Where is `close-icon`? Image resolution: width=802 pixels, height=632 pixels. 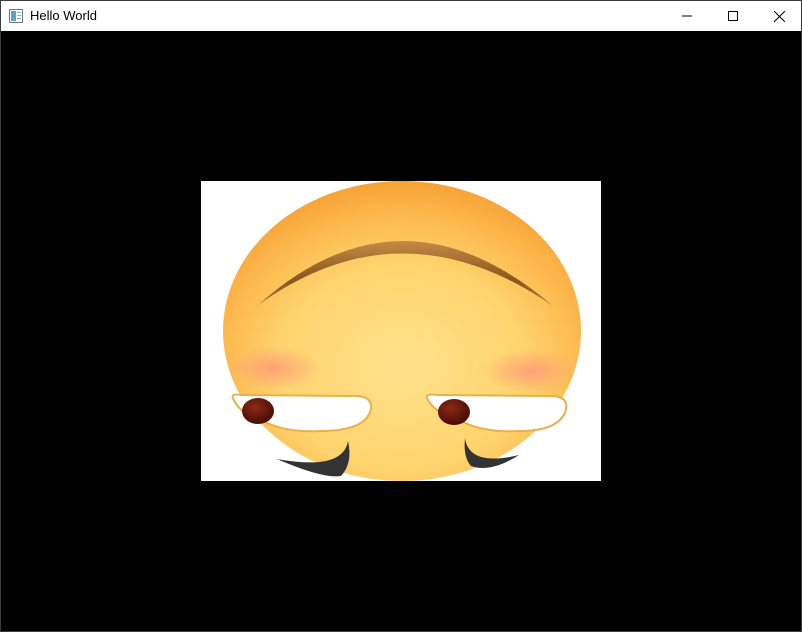
close-icon is located at coordinates (779, 16).